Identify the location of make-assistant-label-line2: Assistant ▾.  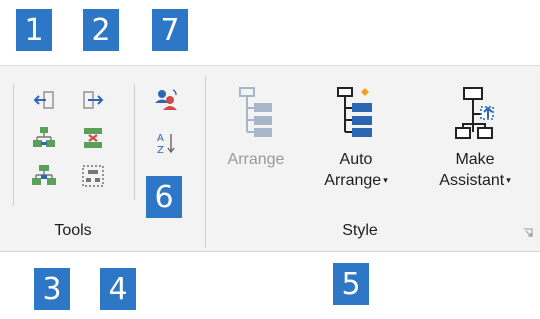
(475, 180).